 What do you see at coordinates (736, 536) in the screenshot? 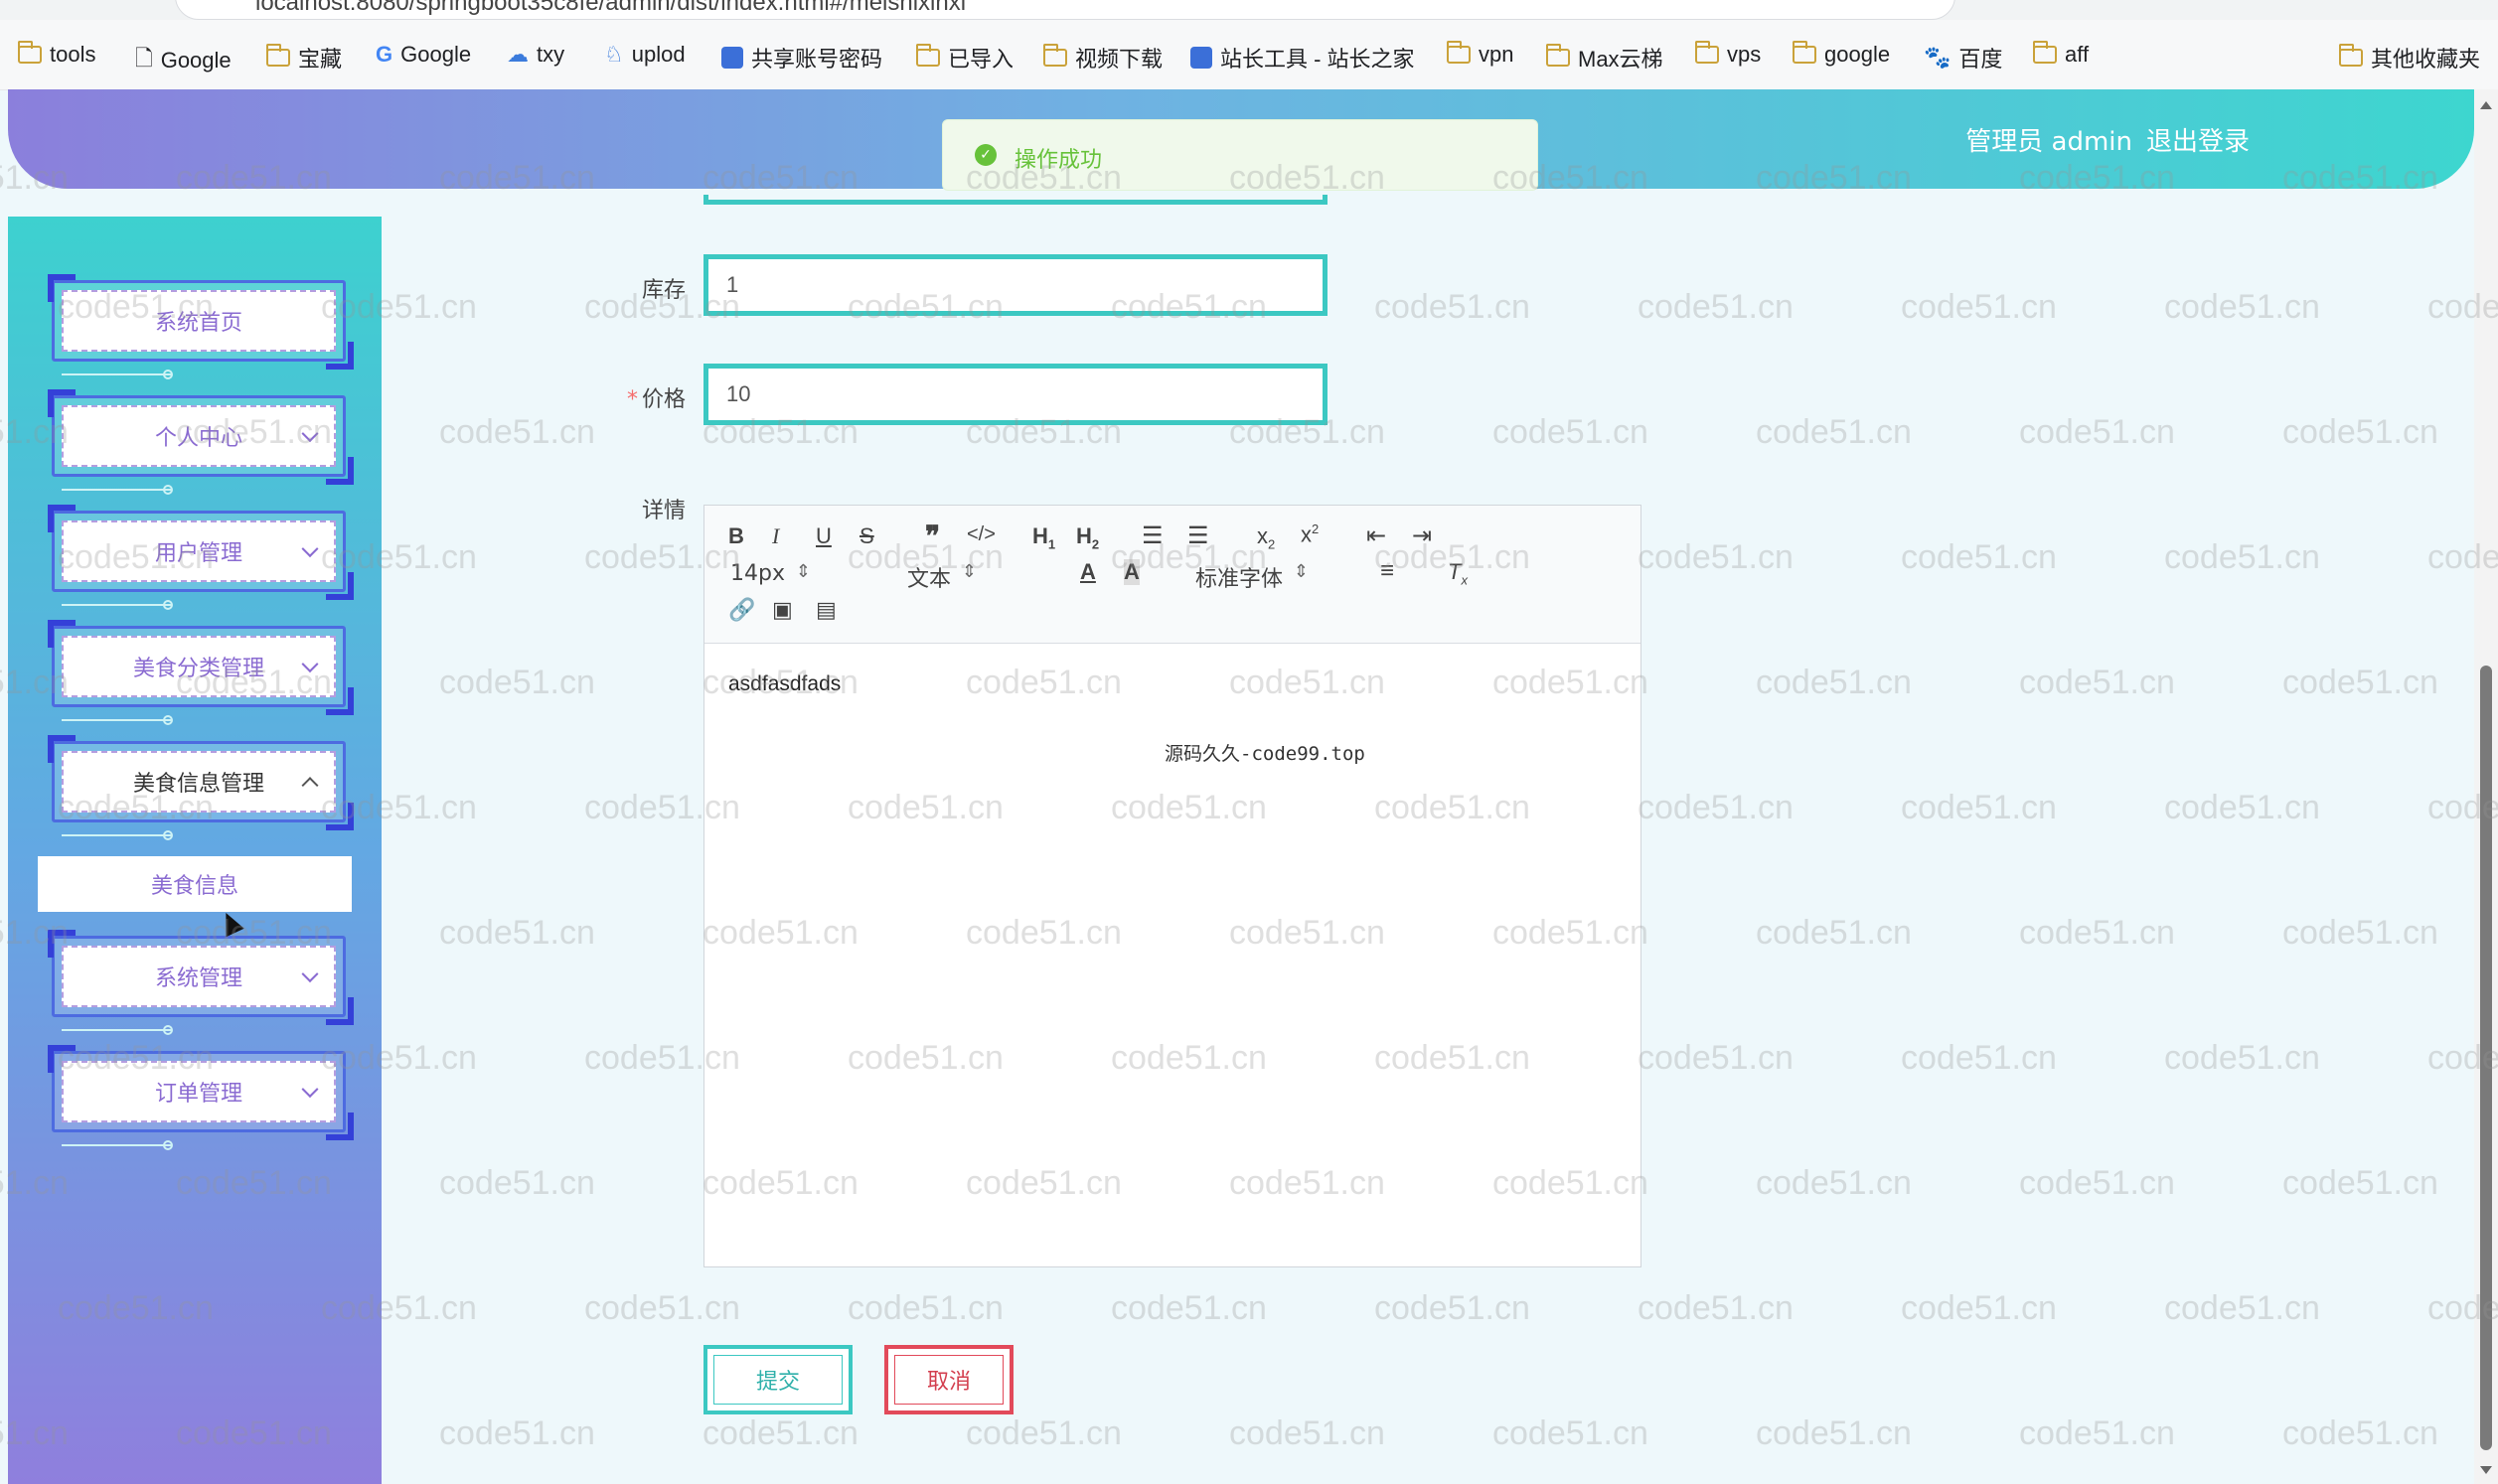
I see `bold-icon: B` at bounding box center [736, 536].